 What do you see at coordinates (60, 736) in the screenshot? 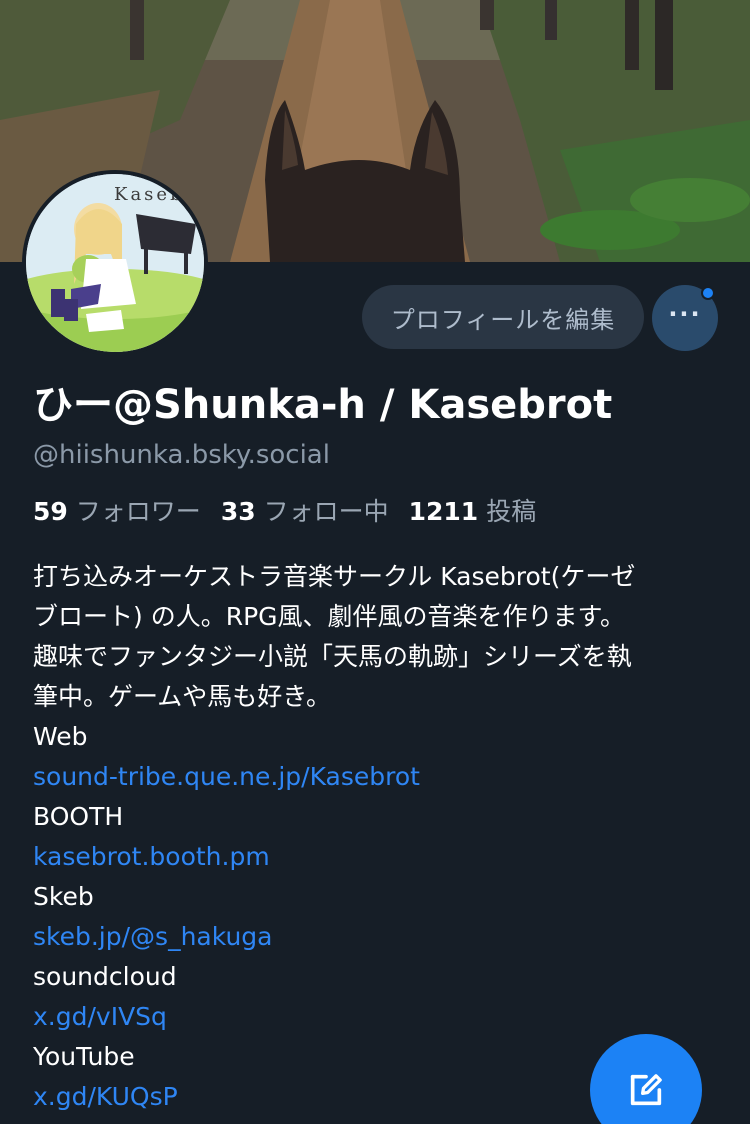
I see `link-label-web: Web` at bounding box center [60, 736].